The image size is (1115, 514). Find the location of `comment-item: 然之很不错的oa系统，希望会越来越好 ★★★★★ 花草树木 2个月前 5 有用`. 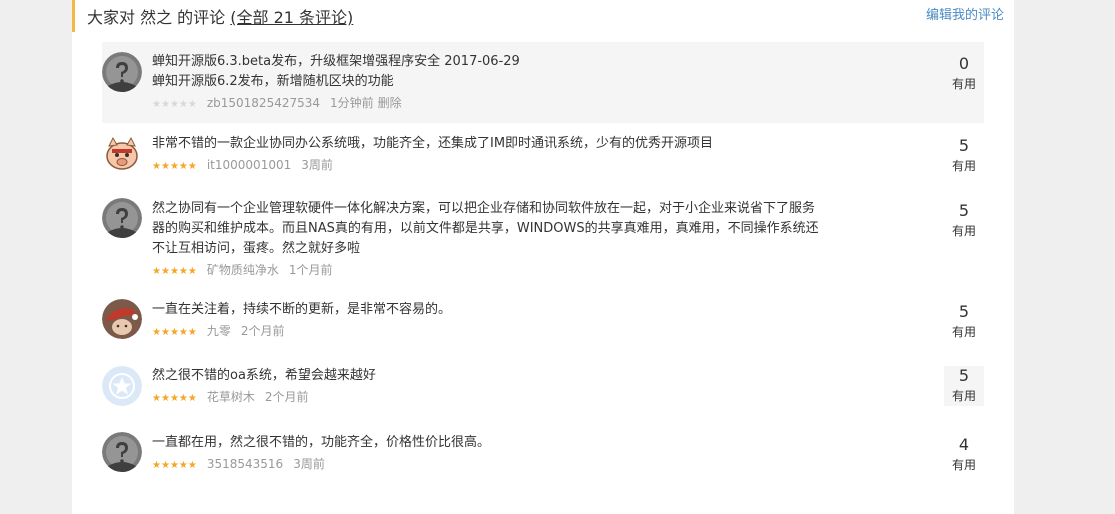

comment-item: 然之很不错的oa系统，希望会越来越好 ★★★★★ 花草树木 2个月前 5 有用 is located at coordinates (543, 387).